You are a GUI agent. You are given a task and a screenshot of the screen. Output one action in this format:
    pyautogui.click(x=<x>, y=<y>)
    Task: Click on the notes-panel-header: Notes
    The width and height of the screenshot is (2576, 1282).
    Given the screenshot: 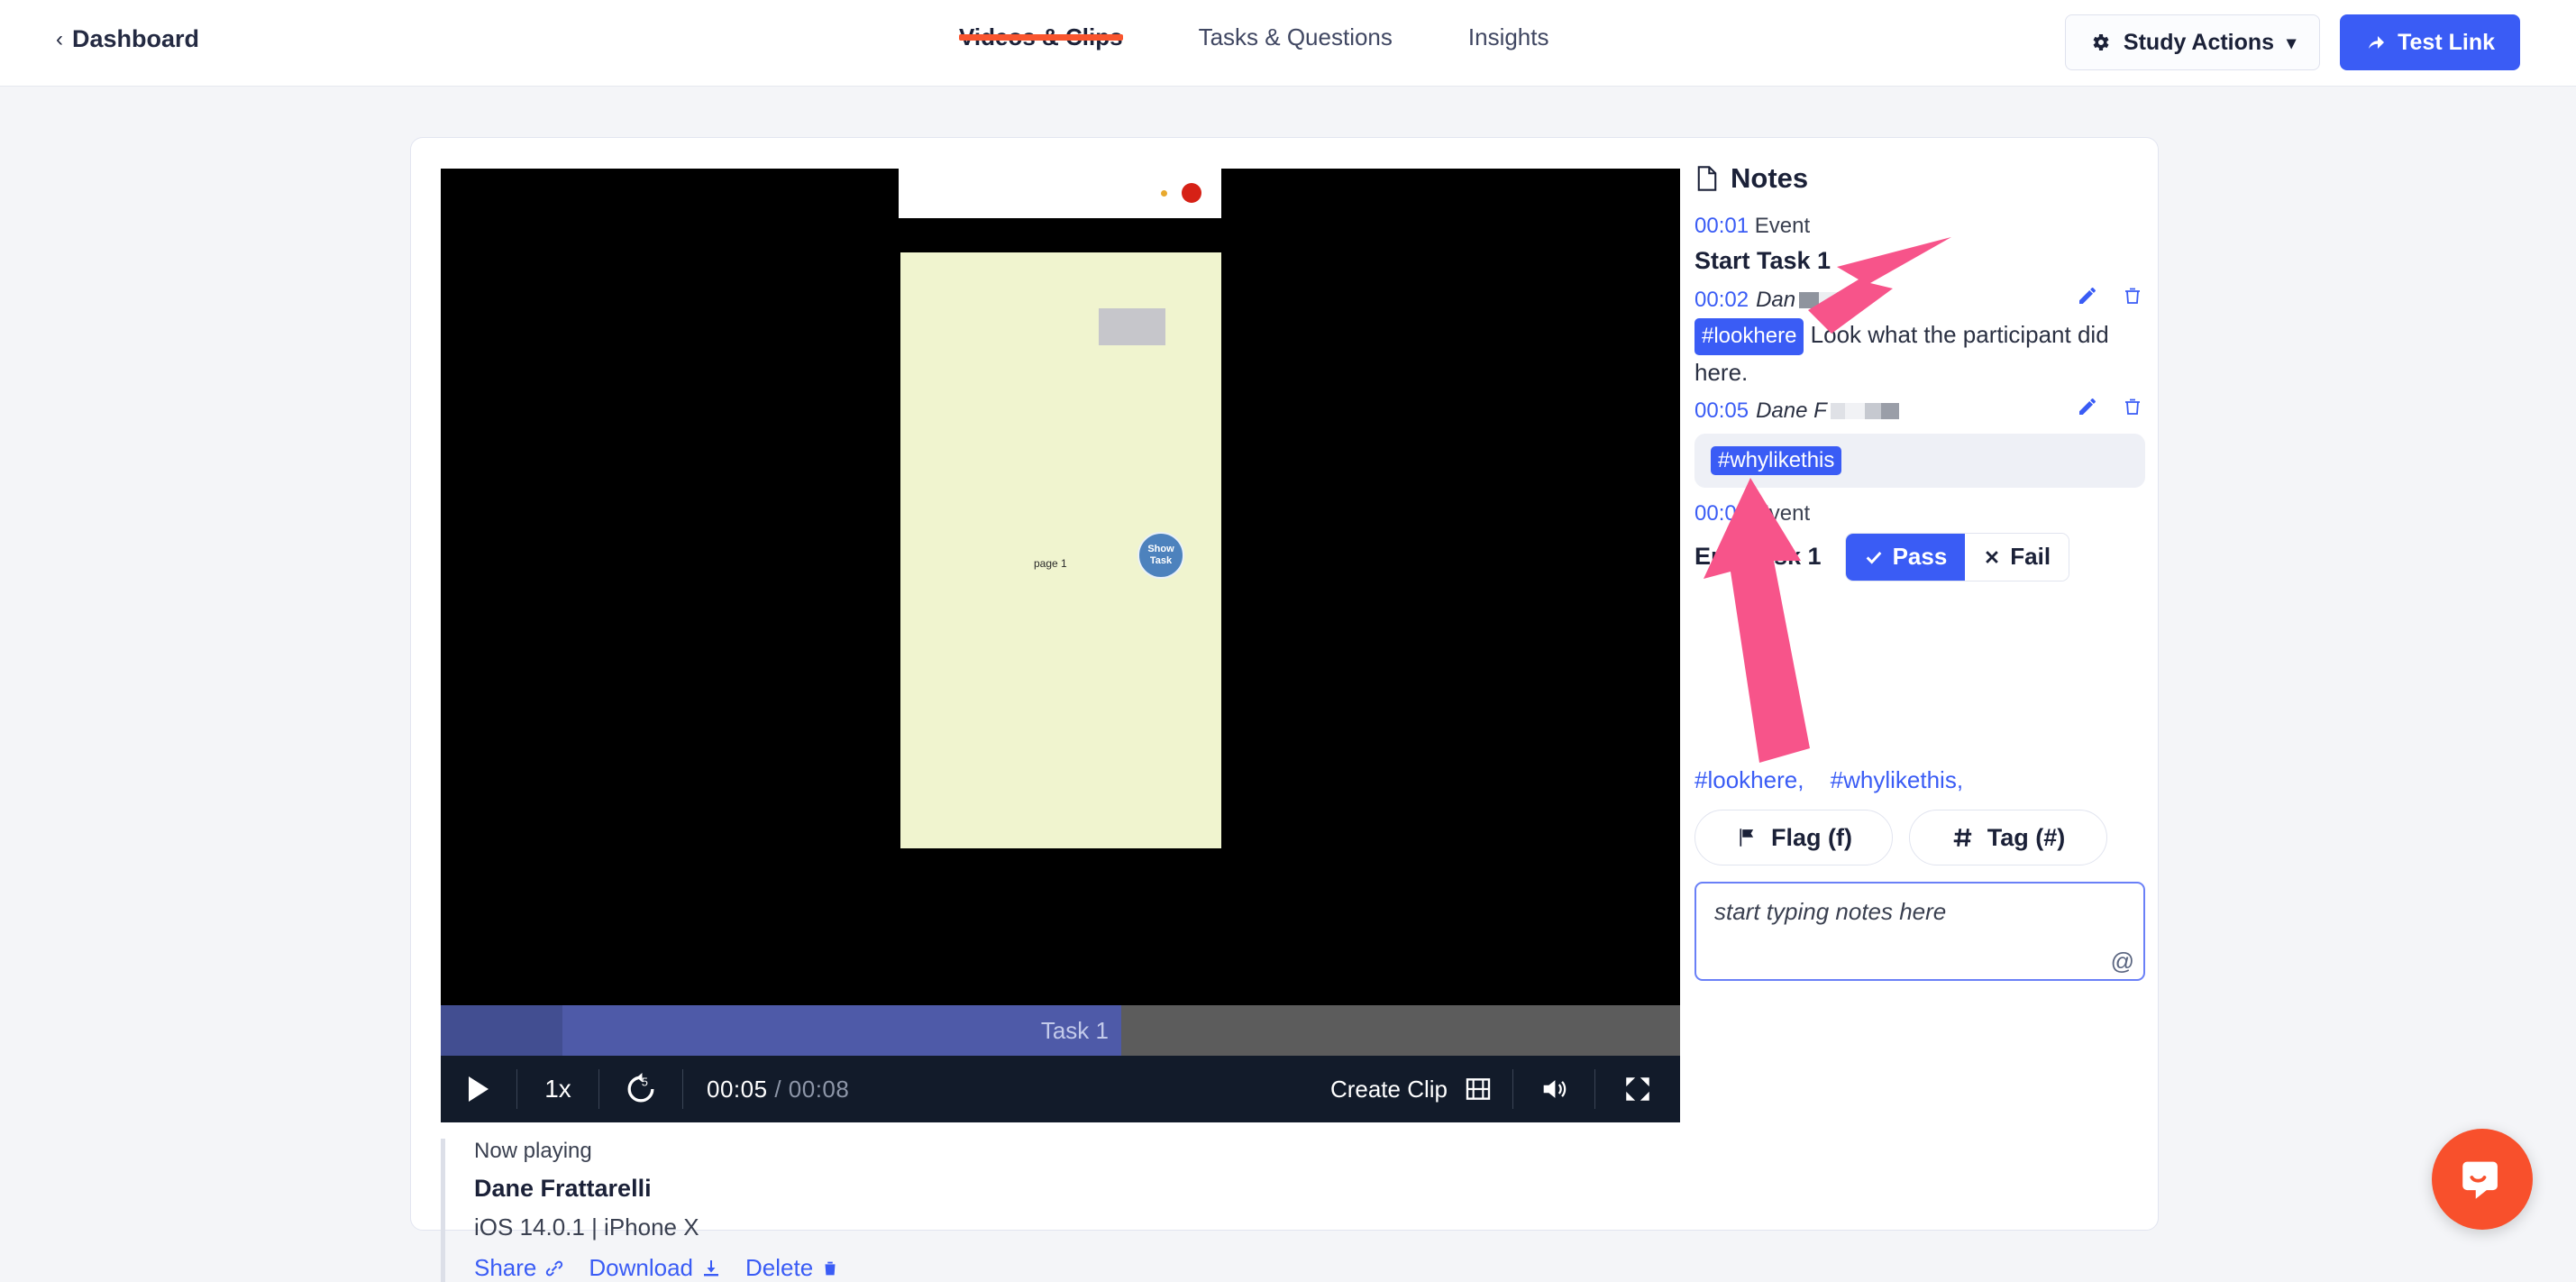 What is the action you would take?
    pyautogui.click(x=1919, y=179)
    